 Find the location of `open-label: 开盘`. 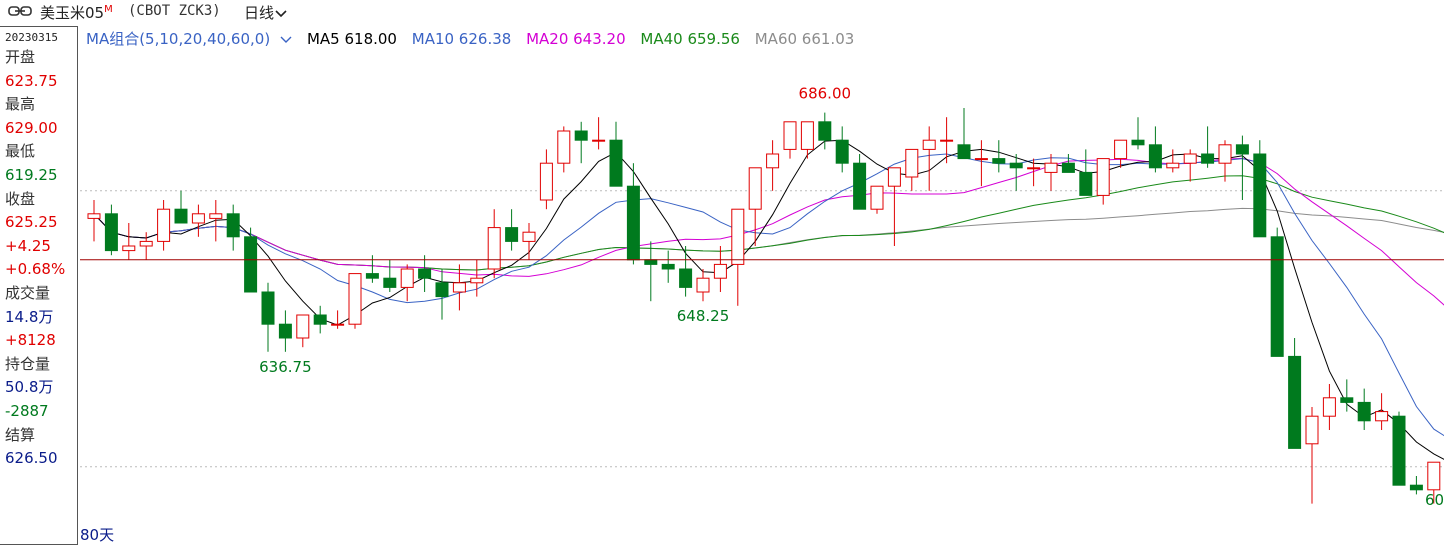

open-label: 开盘 is located at coordinates (20, 57).